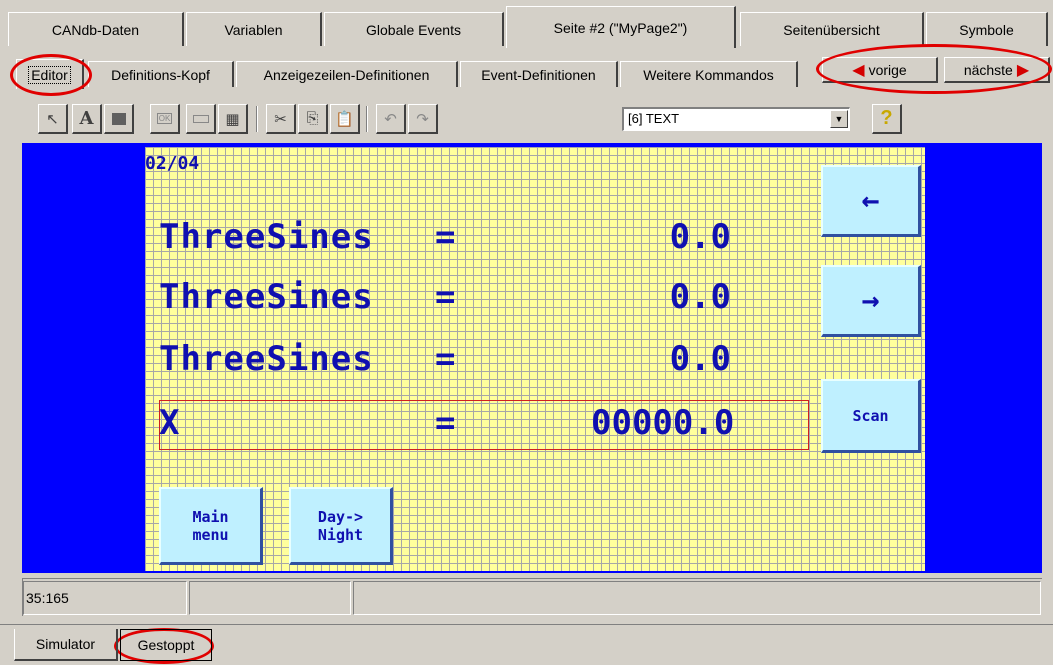  I want to click on subtab-anzeigezeilen: Anzeigezeilen-Definitionen, so click(347, 74).